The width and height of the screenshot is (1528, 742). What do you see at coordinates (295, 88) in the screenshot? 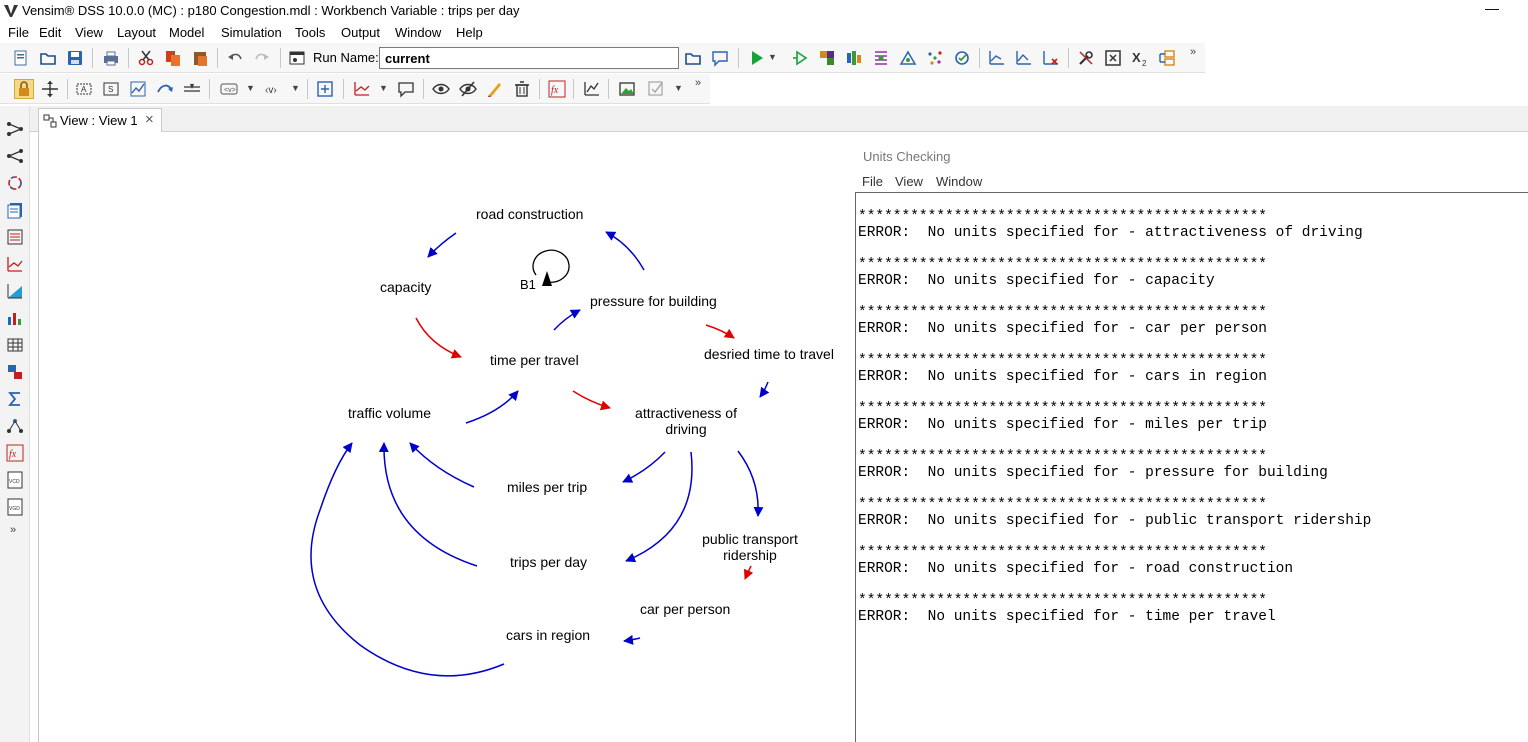
I see `io-dropdown-icon: ▼` at bounding box center [295, 88].